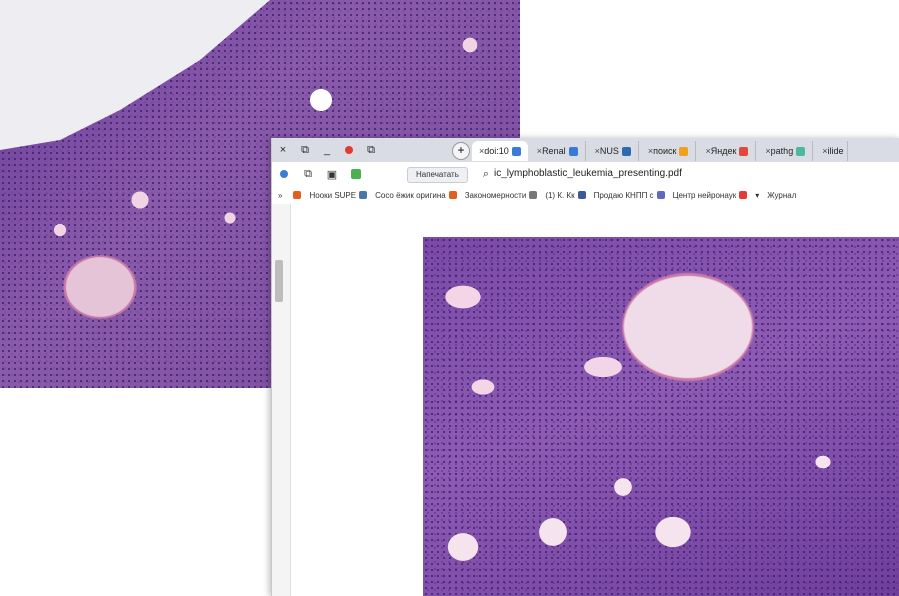 This screenshot has height=596, width=899. Describe the element at coordinates (283, 150) in the screenshot. I see `close-window-icon: ×` at that location.